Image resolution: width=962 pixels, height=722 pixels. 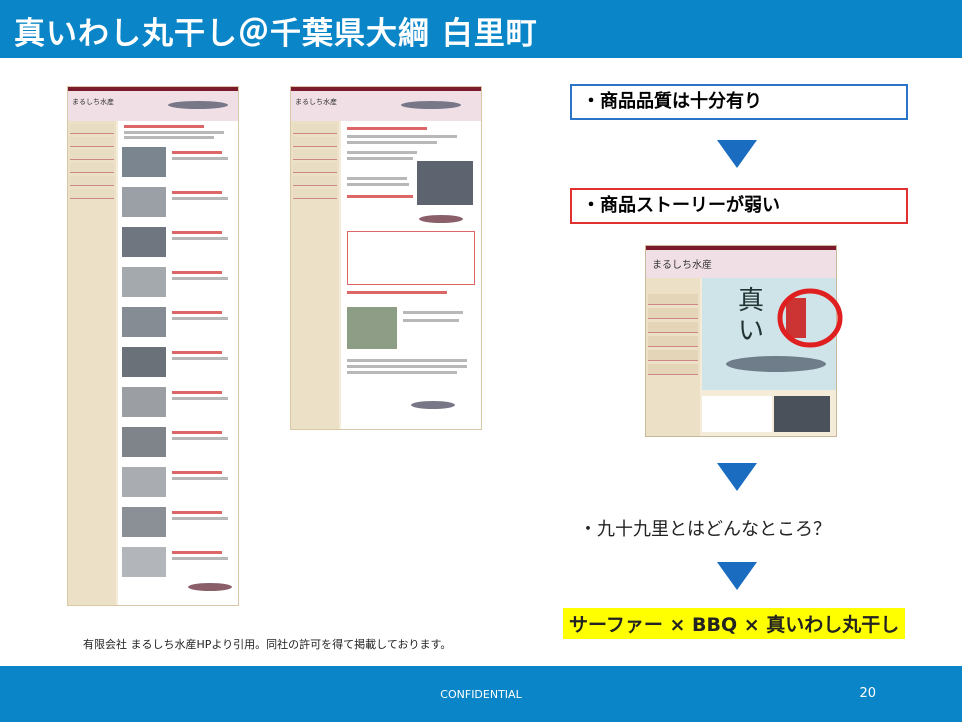 I want to click on story-box: ・商品ストーリーが弱い, so click(x=739, y=206).